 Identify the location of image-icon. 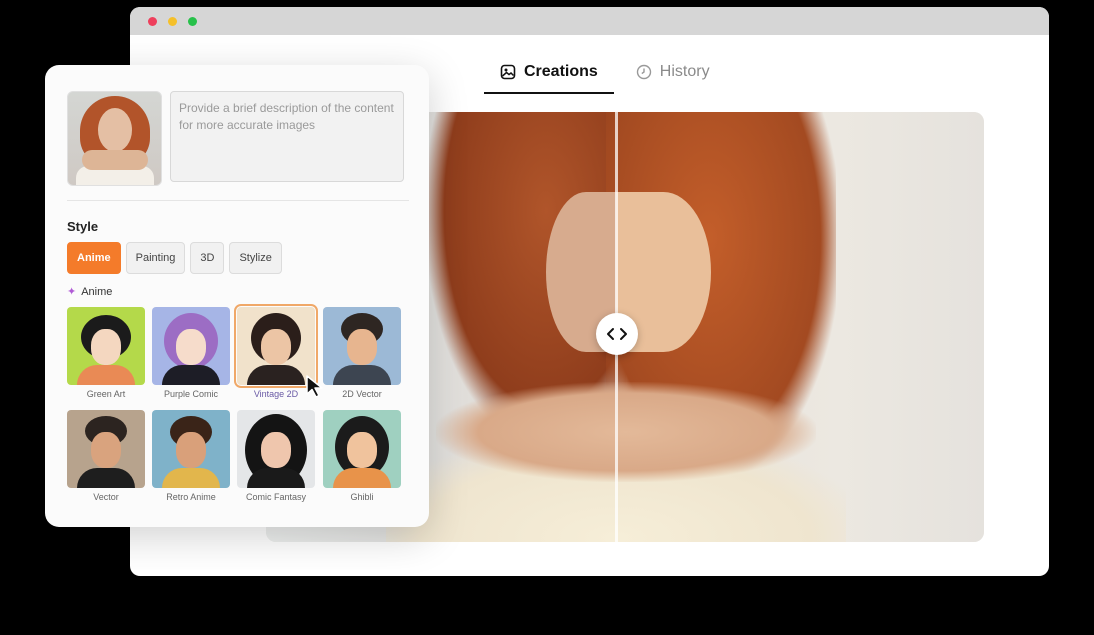
(508, 72).